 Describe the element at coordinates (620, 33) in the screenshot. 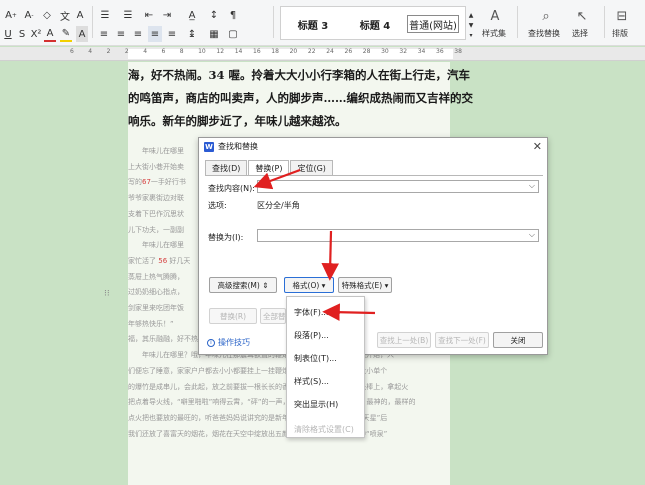

I see `layout-label: 排版` at that location.